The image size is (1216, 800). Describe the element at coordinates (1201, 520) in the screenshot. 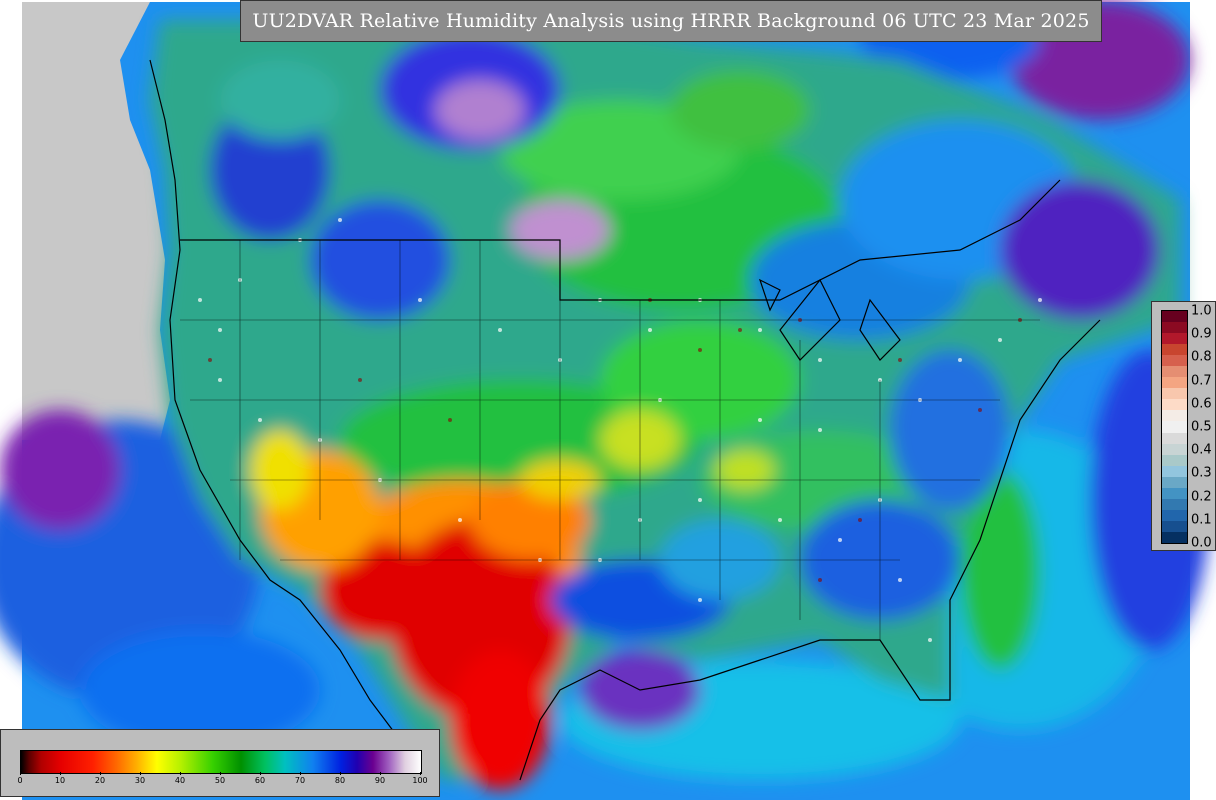

I see `increment-tick-label: 0.1` at that location.